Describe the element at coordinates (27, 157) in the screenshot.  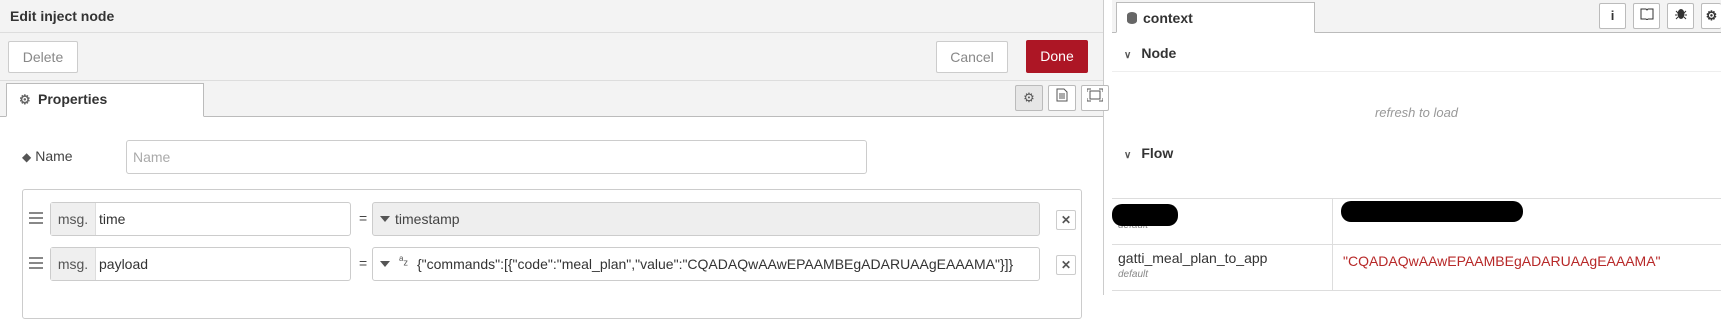
I see `tag-icon: ◆` at that location.